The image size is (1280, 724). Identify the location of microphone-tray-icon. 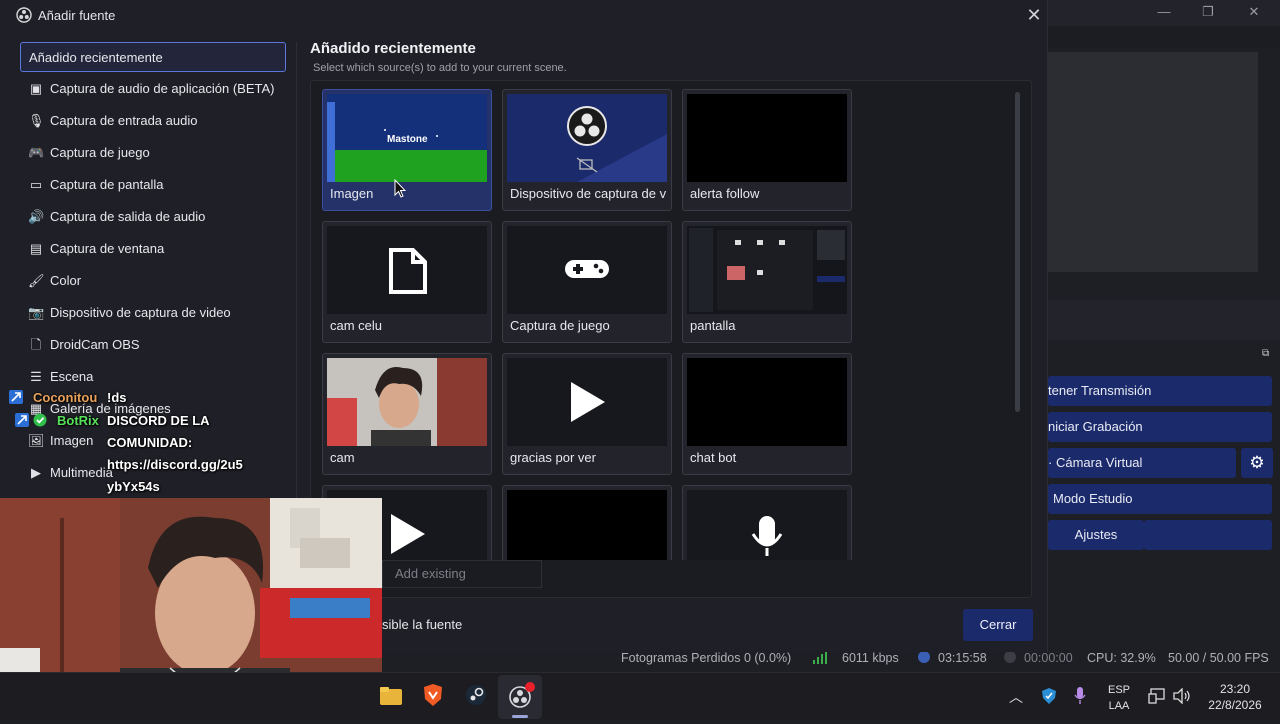
(1080, 696).